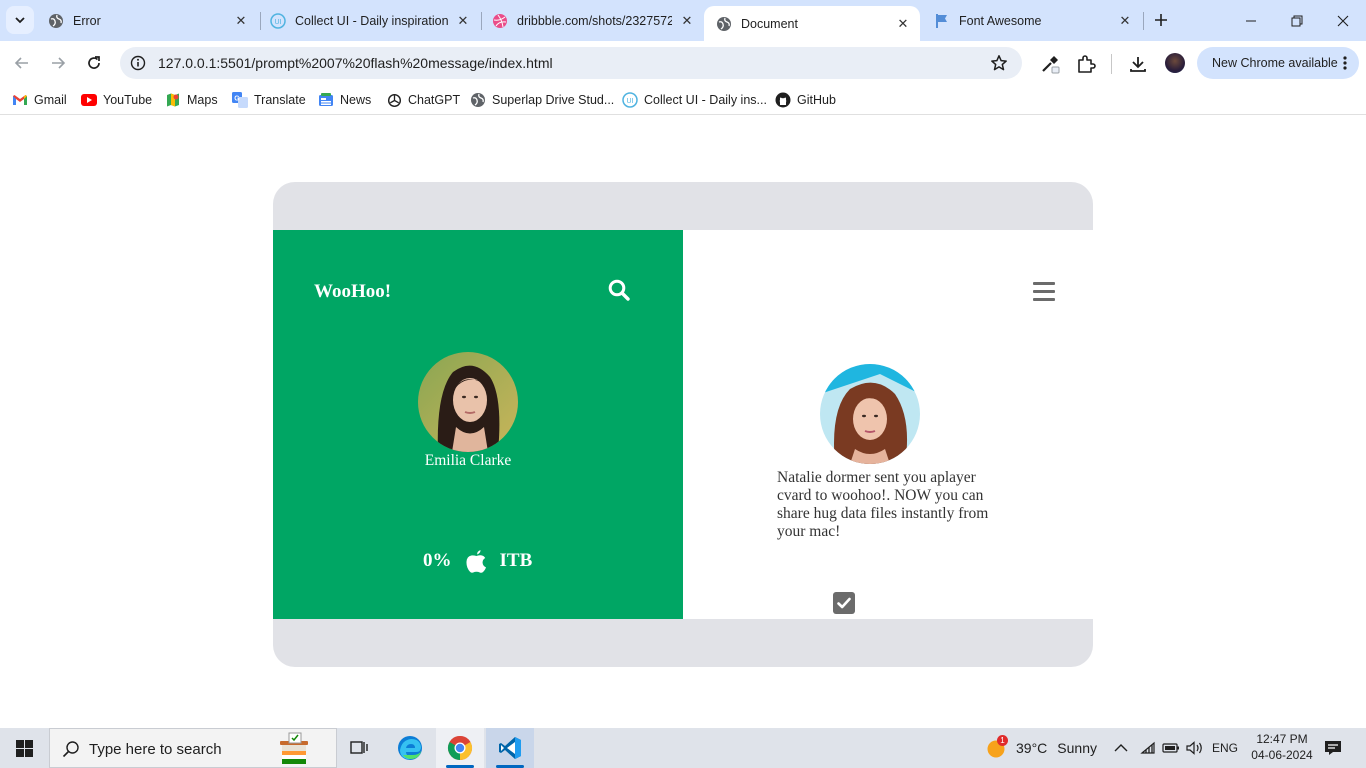 The image size is (1366, 768). What do you see at coordinates (1195, 748) in the screenshot?
I see `volume-button` at bounding box center [1195, 748].